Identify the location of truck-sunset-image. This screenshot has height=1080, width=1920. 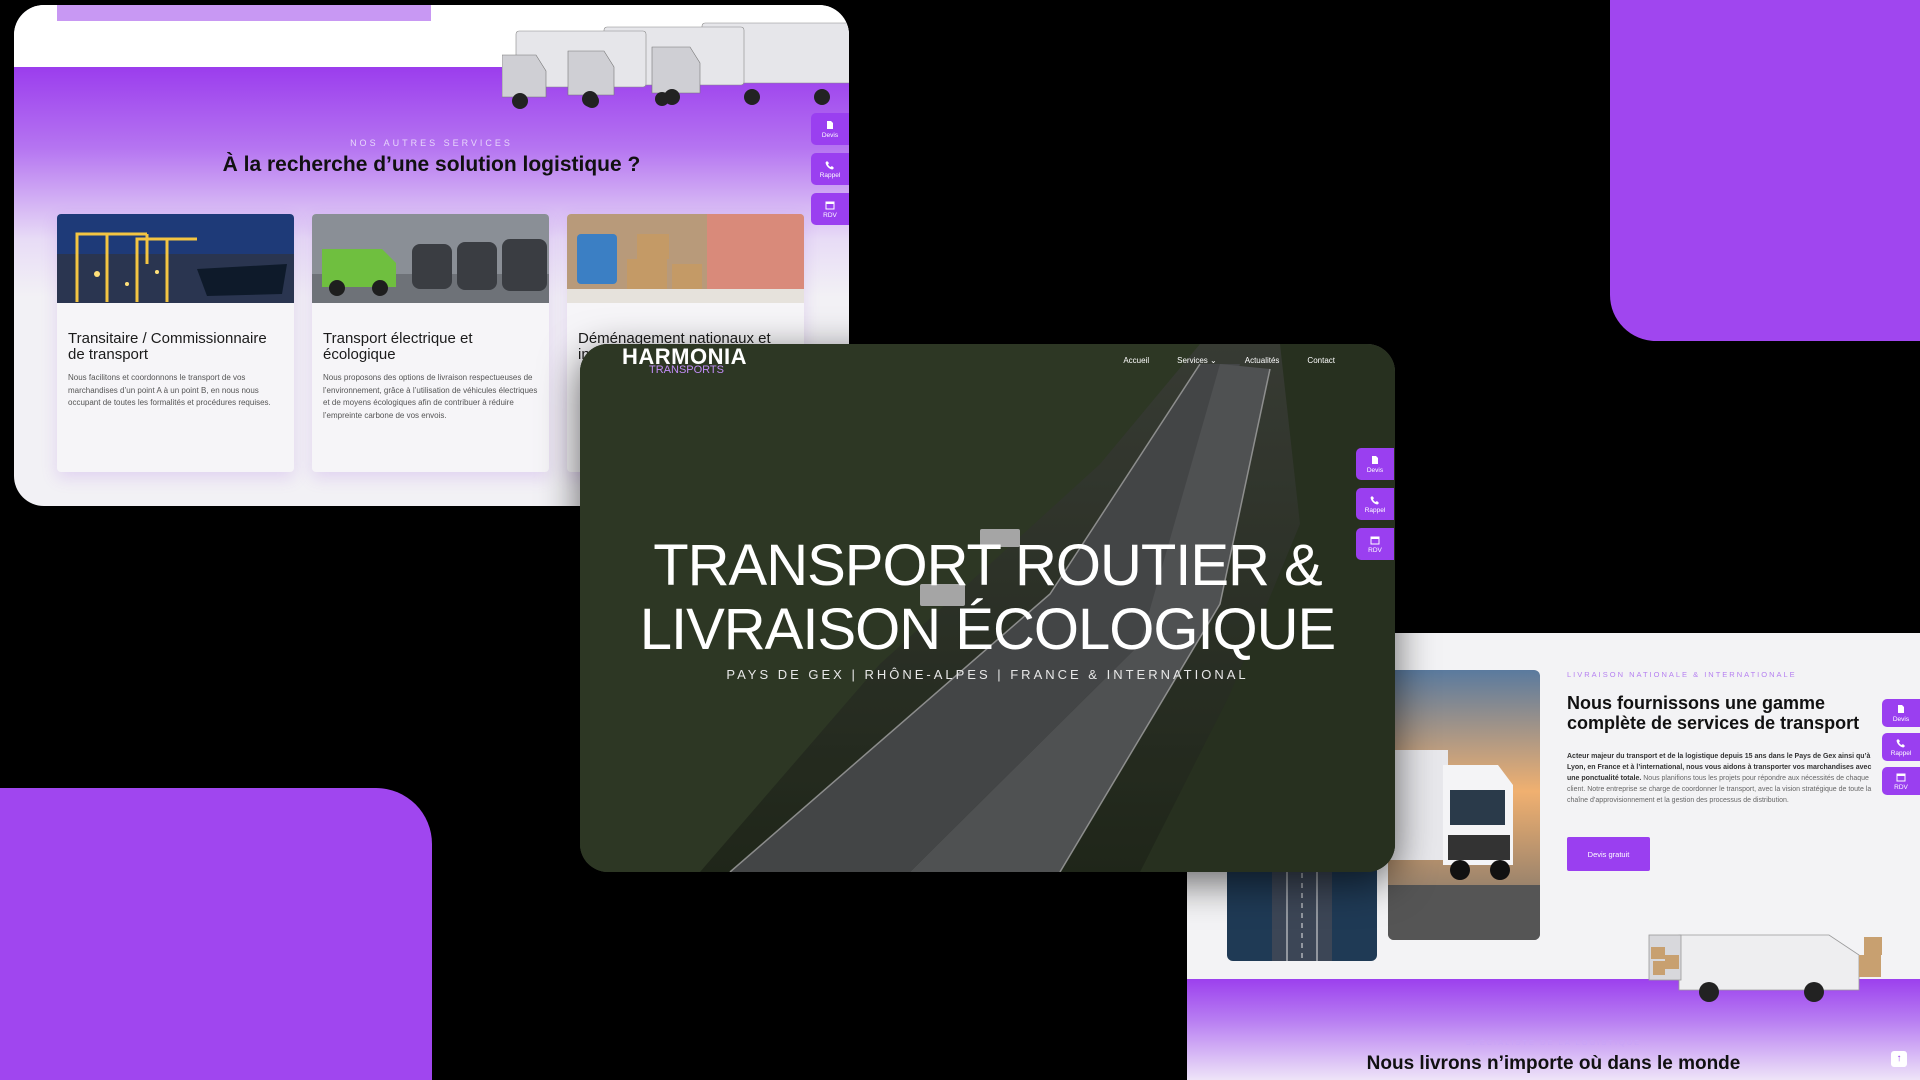
(1464, 805).